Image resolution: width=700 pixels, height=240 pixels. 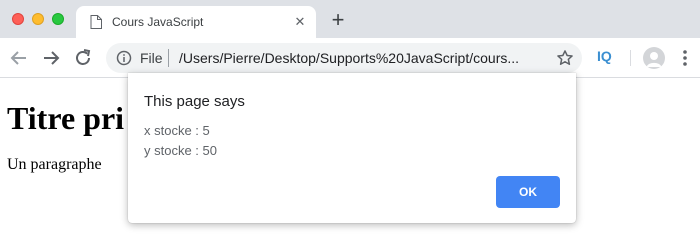 I want to click on scheme-label: File, so click(x=151, y=58).